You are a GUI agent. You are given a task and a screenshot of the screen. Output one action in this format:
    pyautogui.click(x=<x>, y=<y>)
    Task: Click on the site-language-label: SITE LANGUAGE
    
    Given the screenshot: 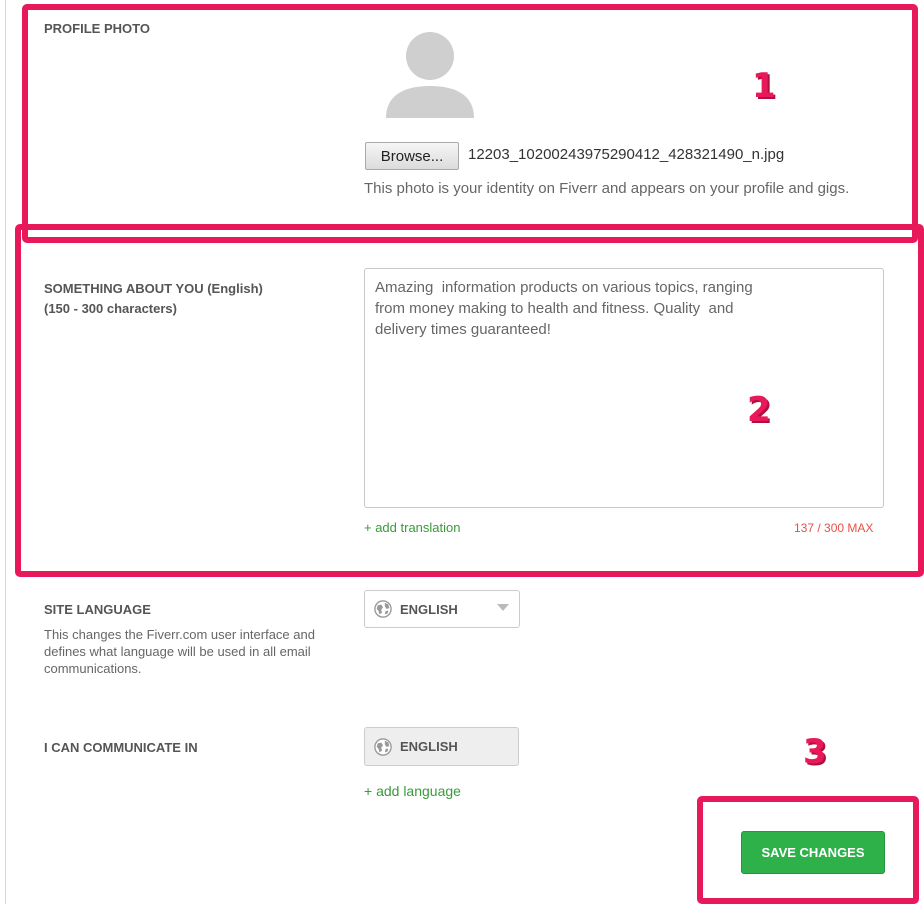 What is the action you would take?
    pyautogui.click(x=97, y=609)
    